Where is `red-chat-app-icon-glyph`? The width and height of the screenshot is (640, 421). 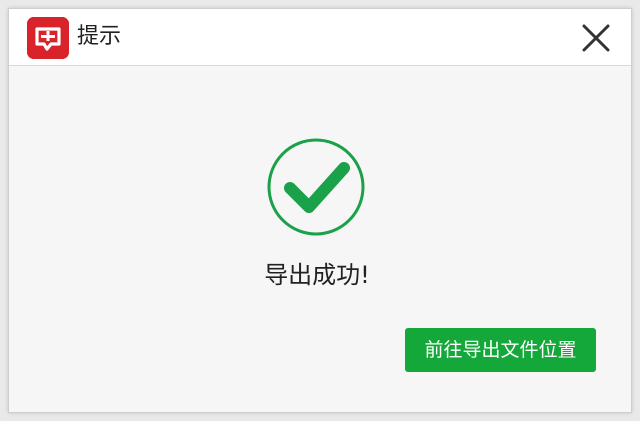
red-chat-app-icon-glyph is located at coordinates (48, 38).